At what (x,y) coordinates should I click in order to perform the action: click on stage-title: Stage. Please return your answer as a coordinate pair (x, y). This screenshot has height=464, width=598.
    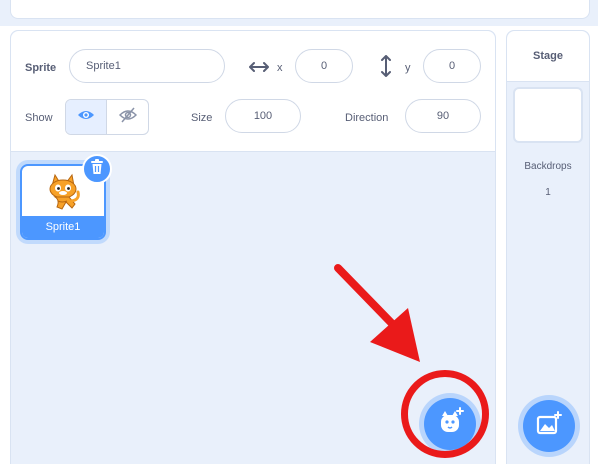
    Looking at the image, I should click on (548, 56).